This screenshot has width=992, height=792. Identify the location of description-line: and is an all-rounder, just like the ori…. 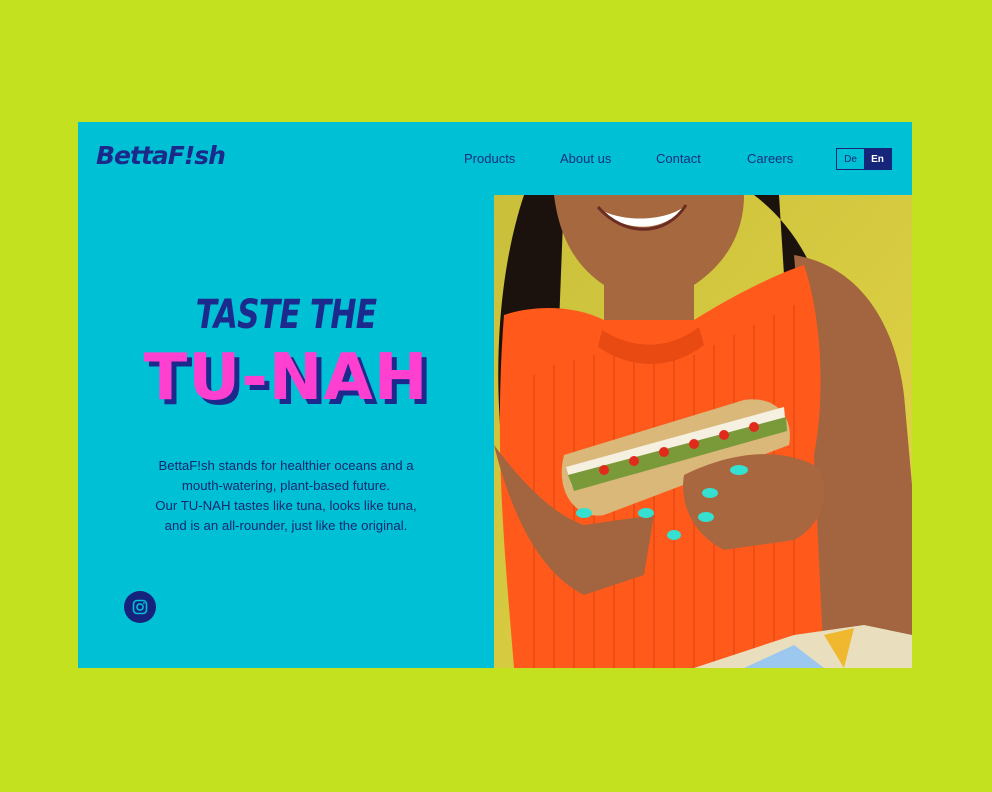
(286, 525).